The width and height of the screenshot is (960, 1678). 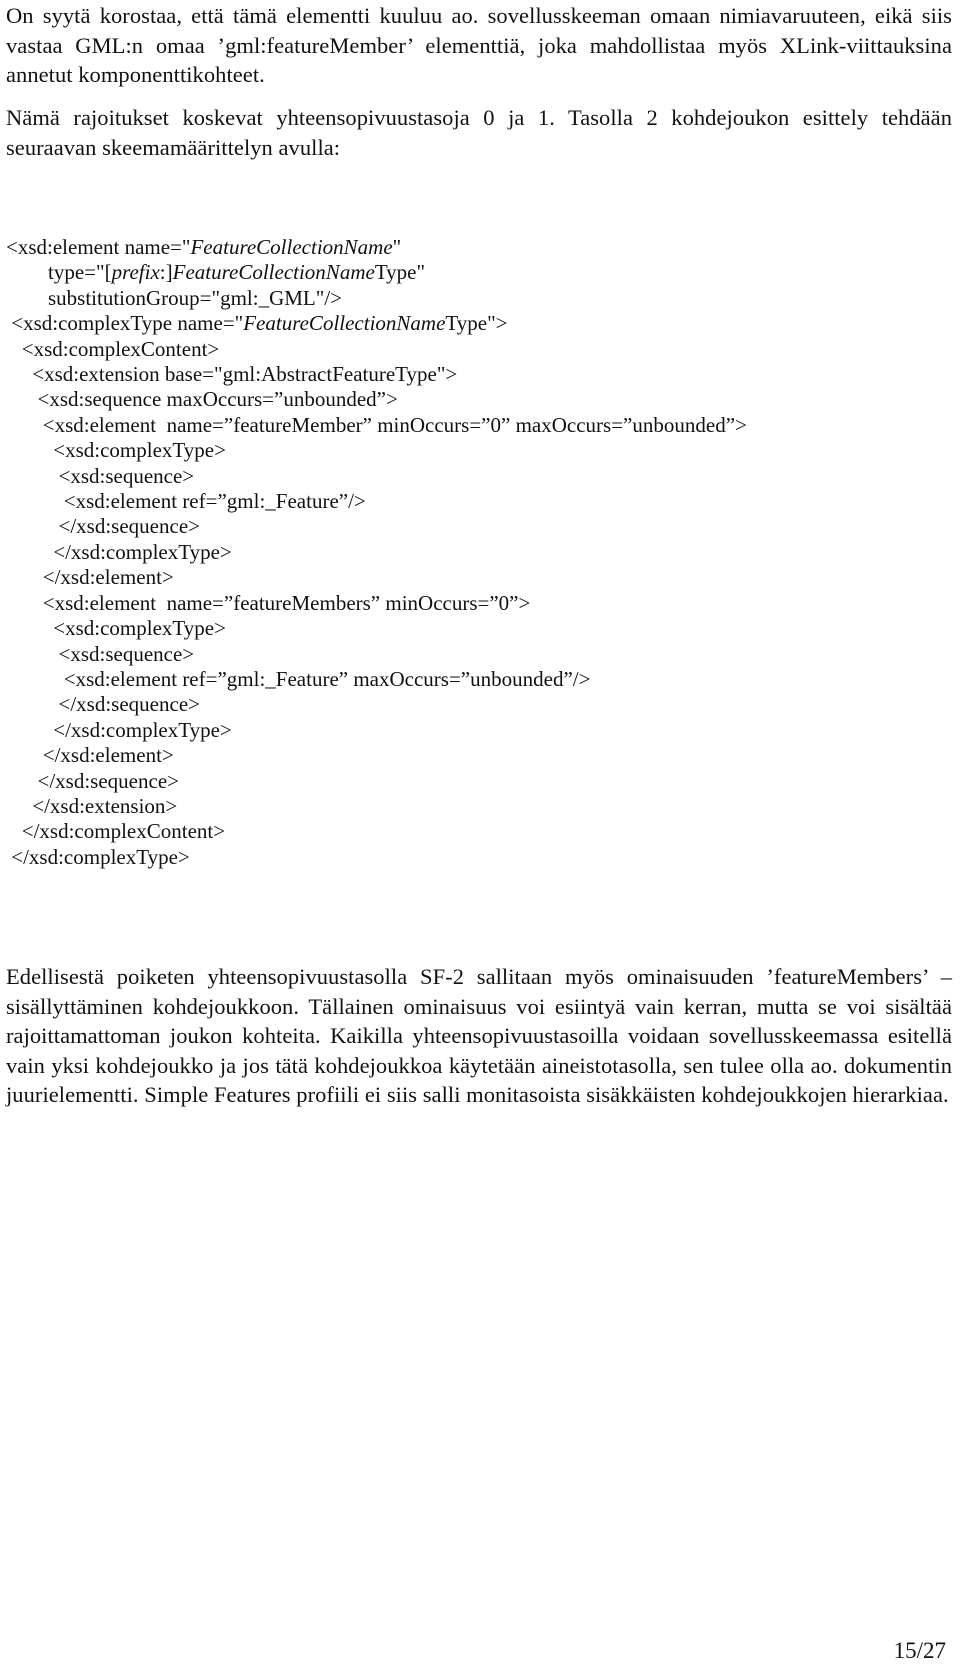 I want to click on code-line: </xsd:complexContent>, so click(x=116, y=831).